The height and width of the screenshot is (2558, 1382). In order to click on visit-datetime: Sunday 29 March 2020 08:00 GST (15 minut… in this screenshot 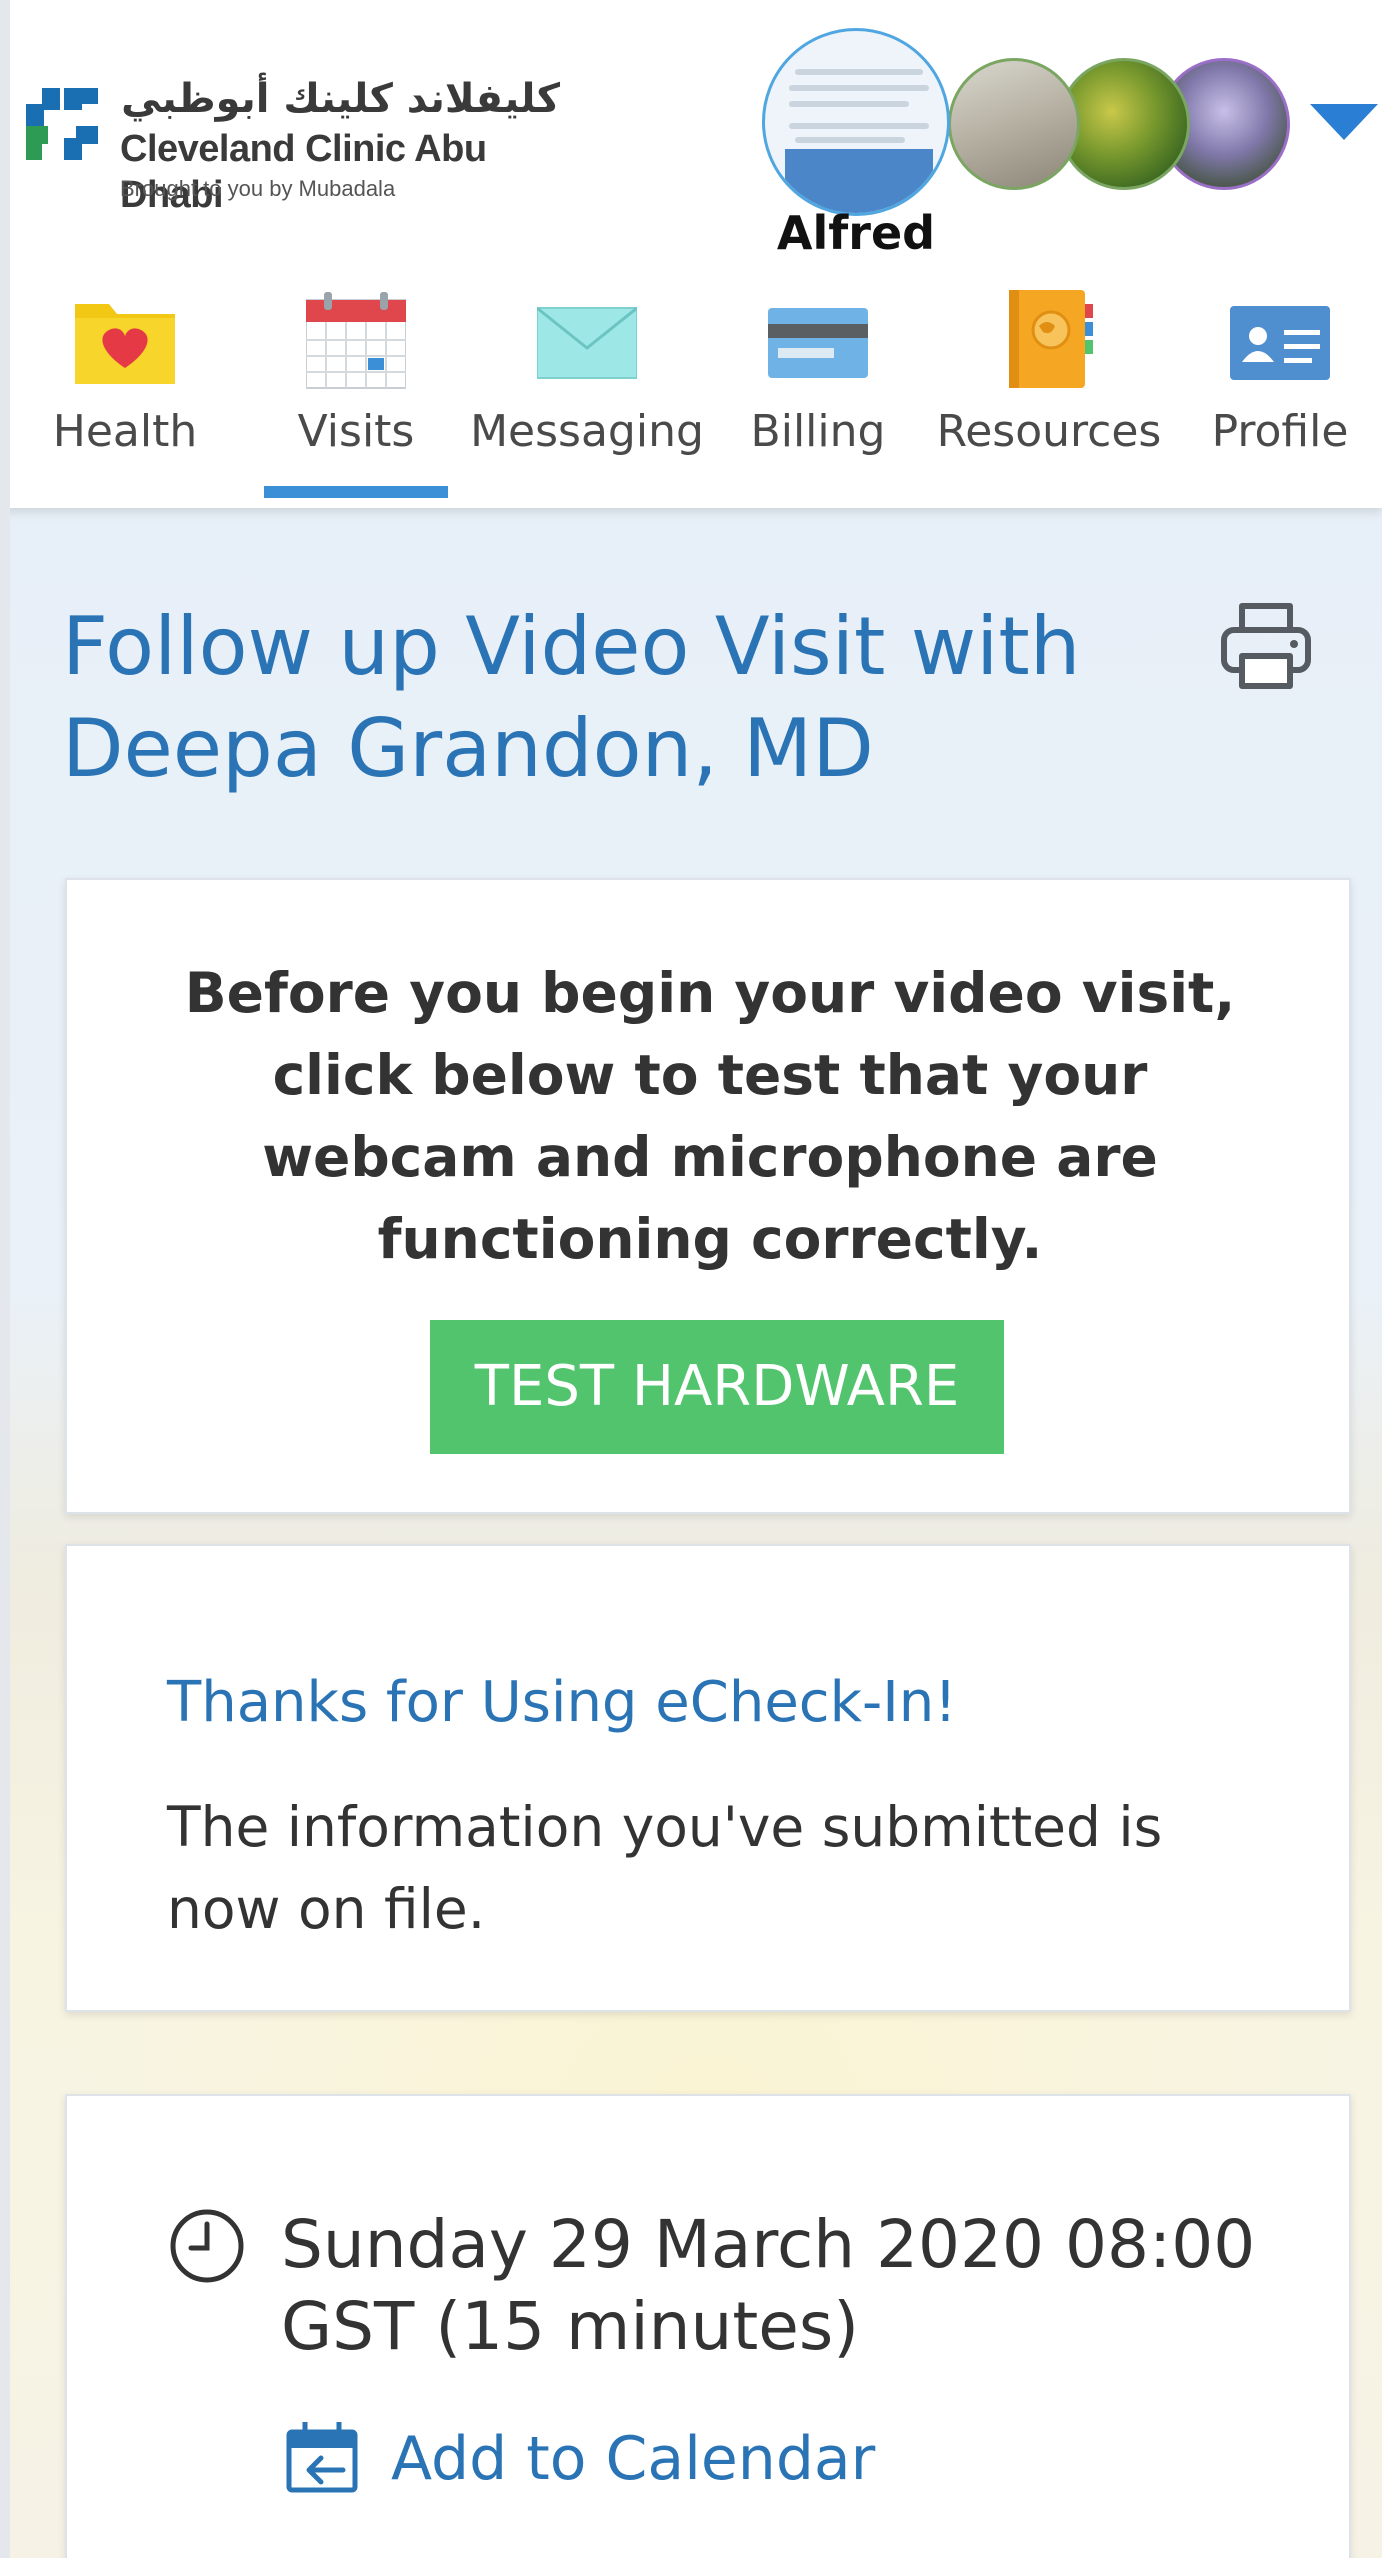, I will do `click(768, 2285)`.